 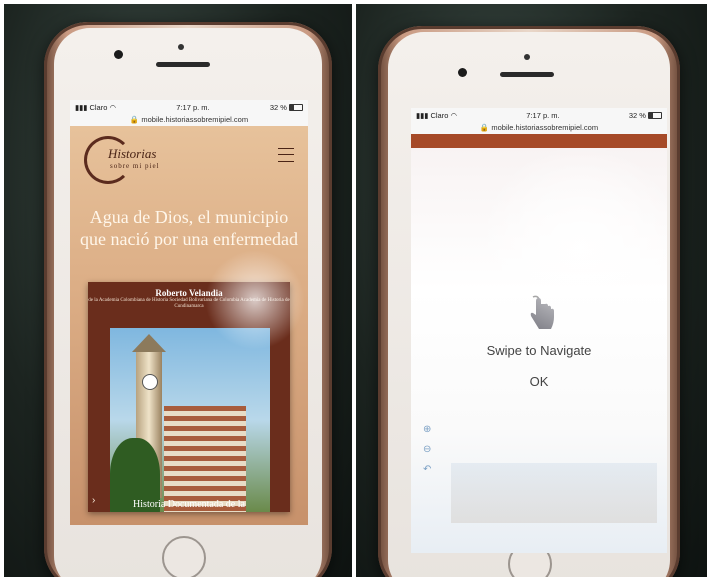 What do you see at coordinates (539, 350) in the screenshot?
I see `swipe-message: Swipe to Navigate` at bounding box center [539, 350].